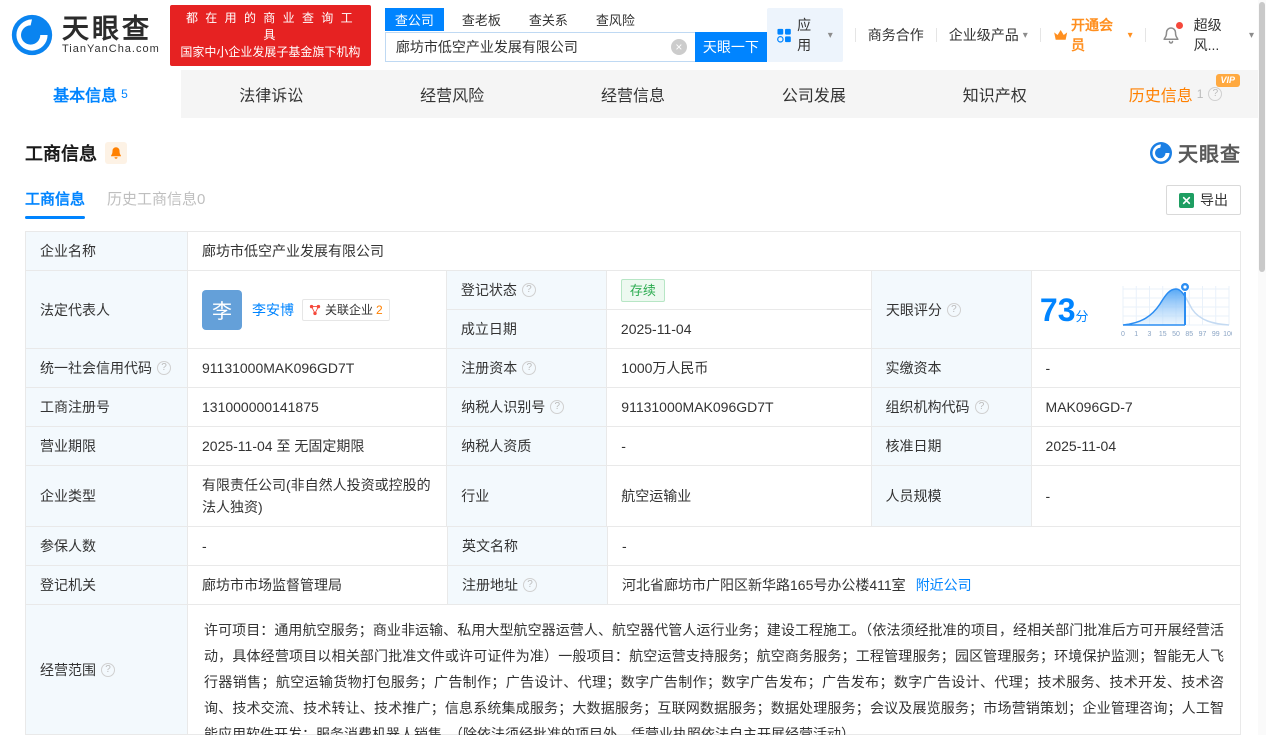 The image size is (1266, 735). I want to click on business-term-value: 2025-11-04 至 无固定期限, so click(318, 446).